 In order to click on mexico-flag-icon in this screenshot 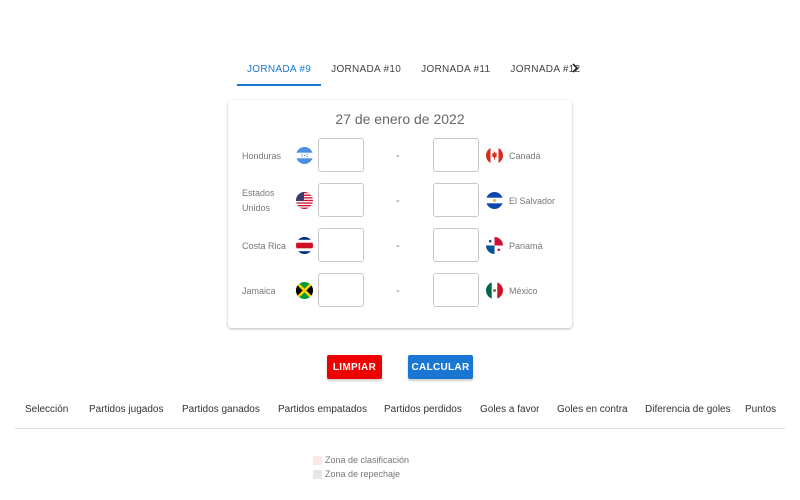, I will do `click(494, 290)`.